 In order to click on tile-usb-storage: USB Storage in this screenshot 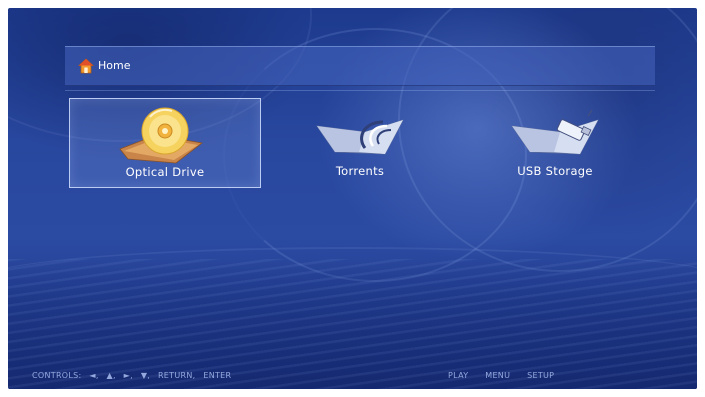, I will do `click(555, 142)`.